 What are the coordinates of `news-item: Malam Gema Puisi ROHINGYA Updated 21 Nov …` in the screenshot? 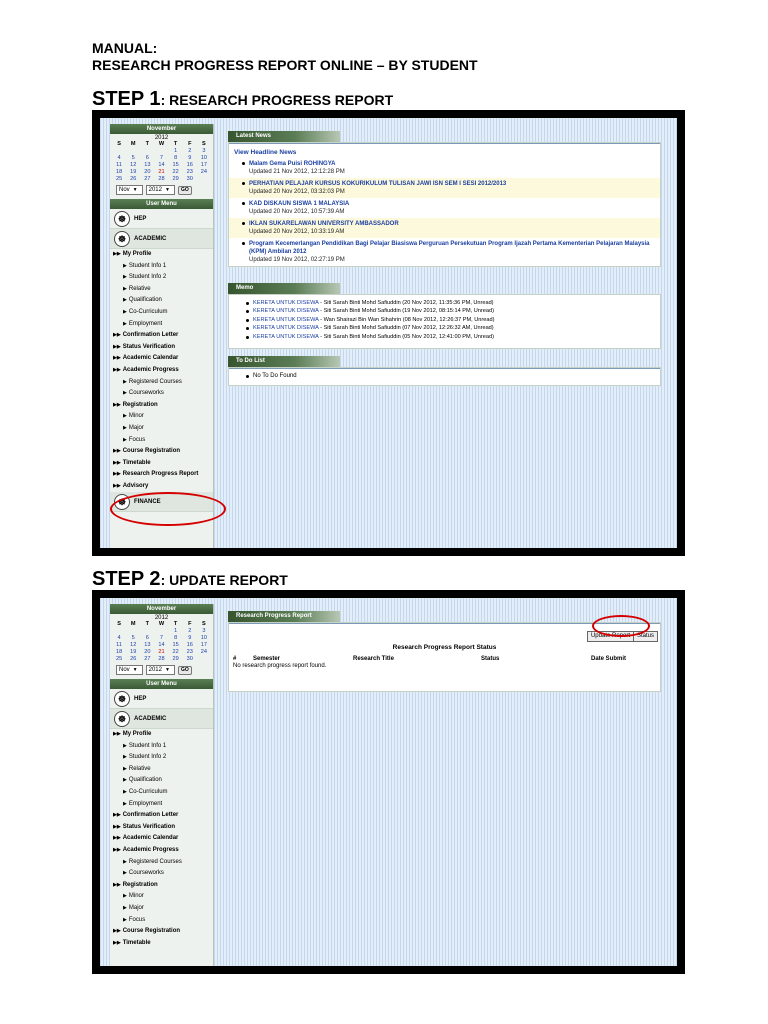 It's located at (444, 168).